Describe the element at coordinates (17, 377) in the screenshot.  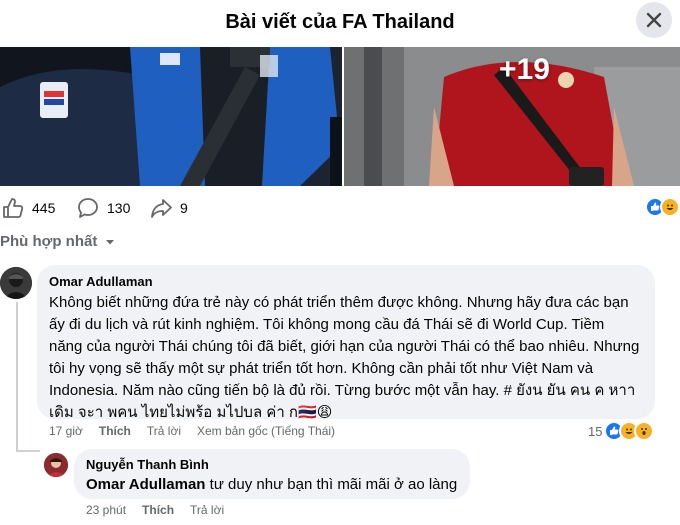
I see `thread-line` at that location.